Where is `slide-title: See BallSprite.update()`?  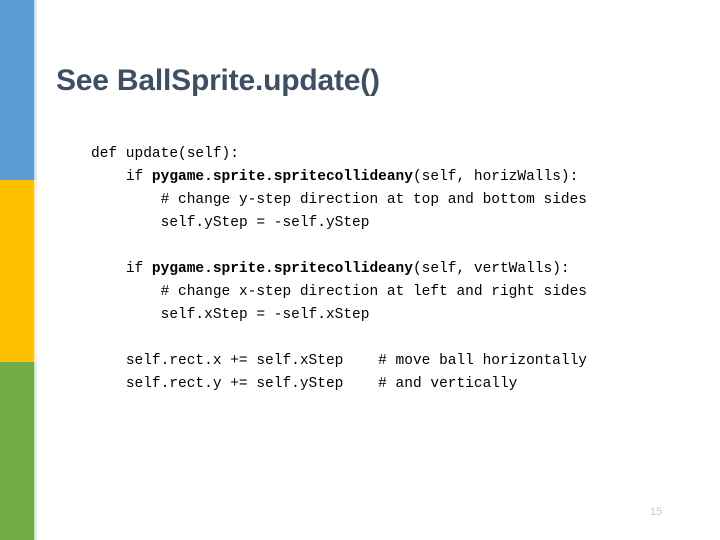 slide-title: See BallSprite.update() is located at coordinates (218, 80).